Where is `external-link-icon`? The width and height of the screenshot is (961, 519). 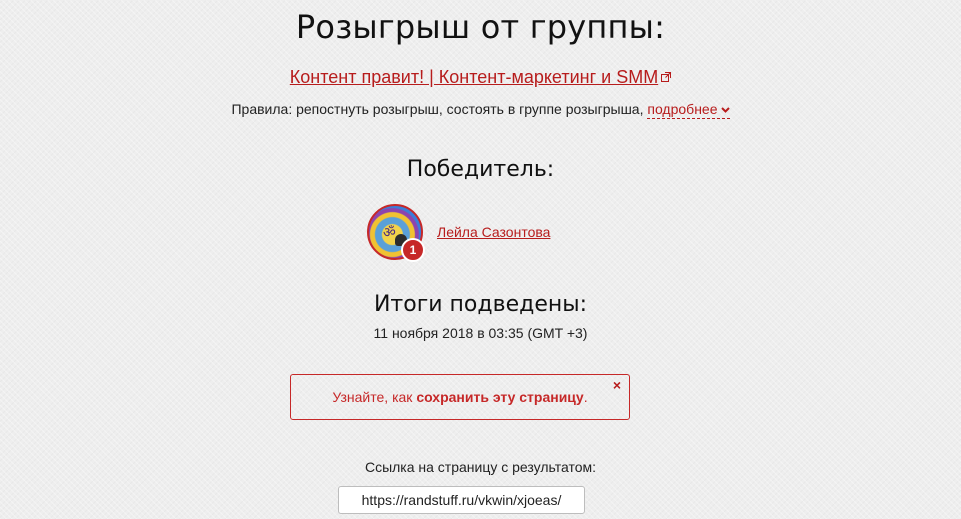 external-link-icon is located at coordinates (666, 74).